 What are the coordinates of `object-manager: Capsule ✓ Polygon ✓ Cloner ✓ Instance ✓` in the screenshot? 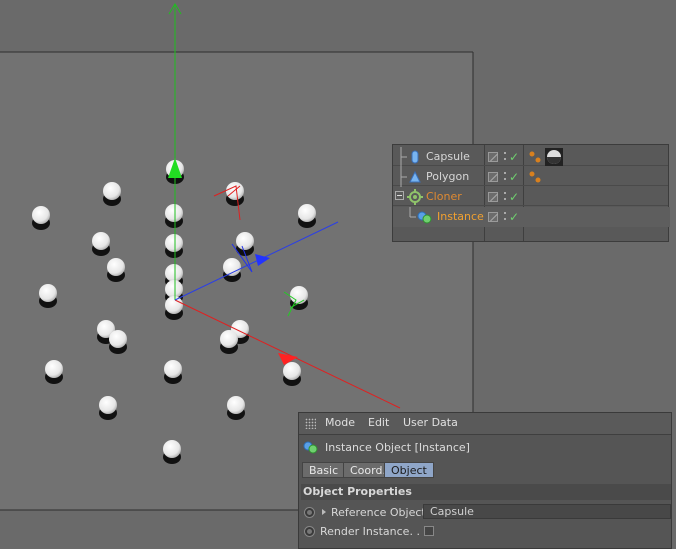 It's located at (531, 193).